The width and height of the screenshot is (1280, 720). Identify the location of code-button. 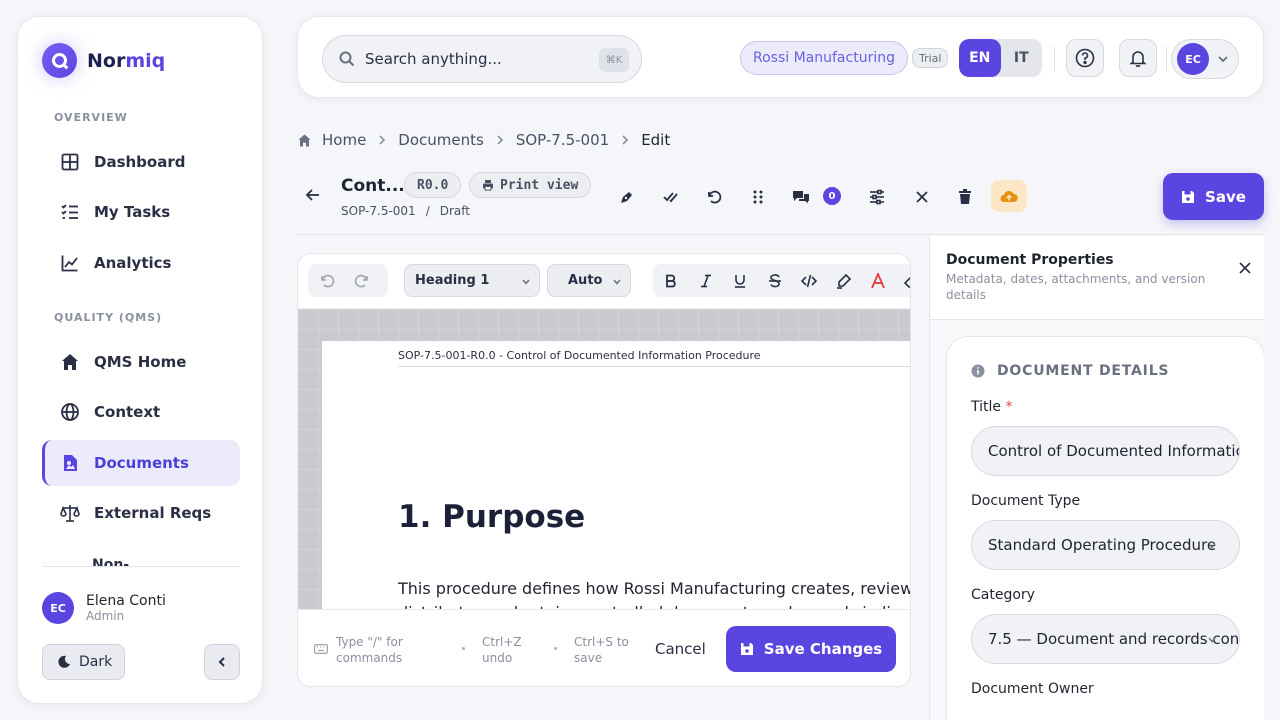
(809, 281).